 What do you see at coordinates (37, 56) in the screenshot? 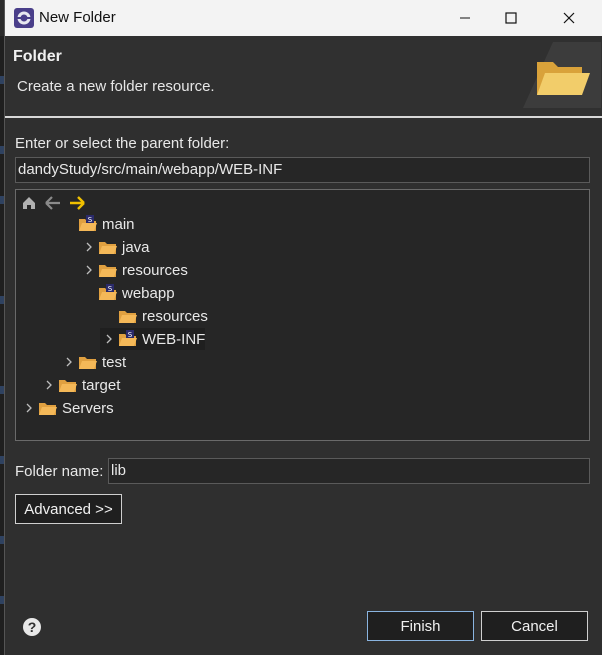
I see `header-title: Folder` at bounding box center [37, 56].